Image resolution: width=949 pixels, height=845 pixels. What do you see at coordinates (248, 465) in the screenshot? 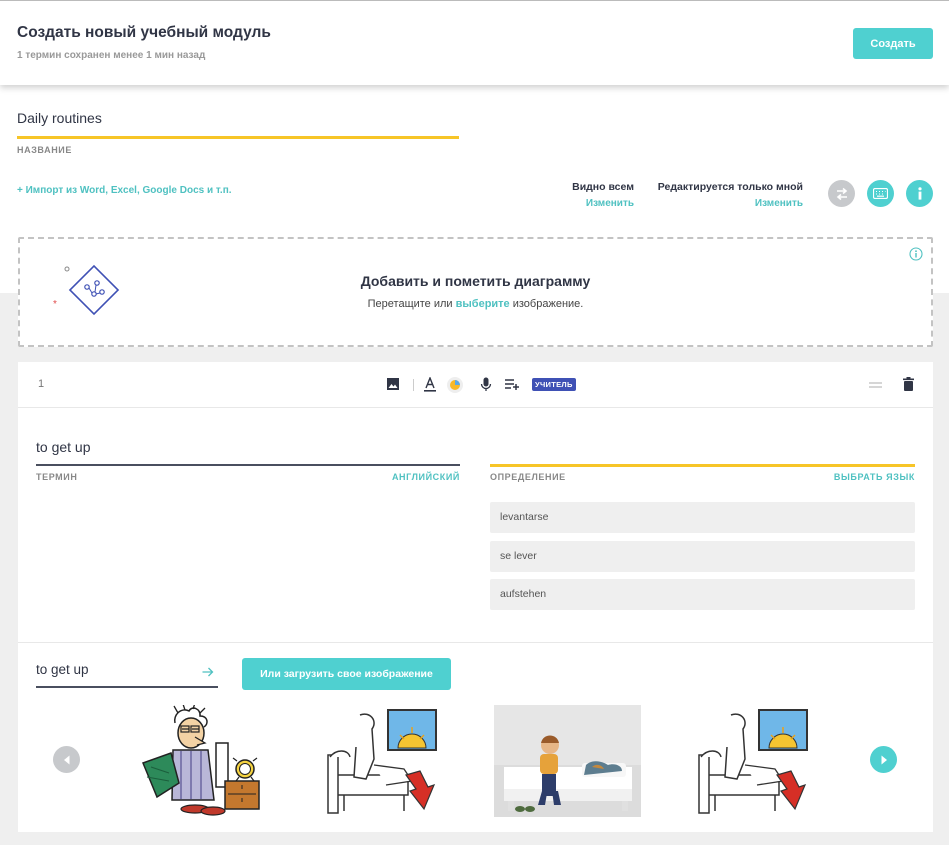
I see `term-underline` at bounding box center [248, 465].